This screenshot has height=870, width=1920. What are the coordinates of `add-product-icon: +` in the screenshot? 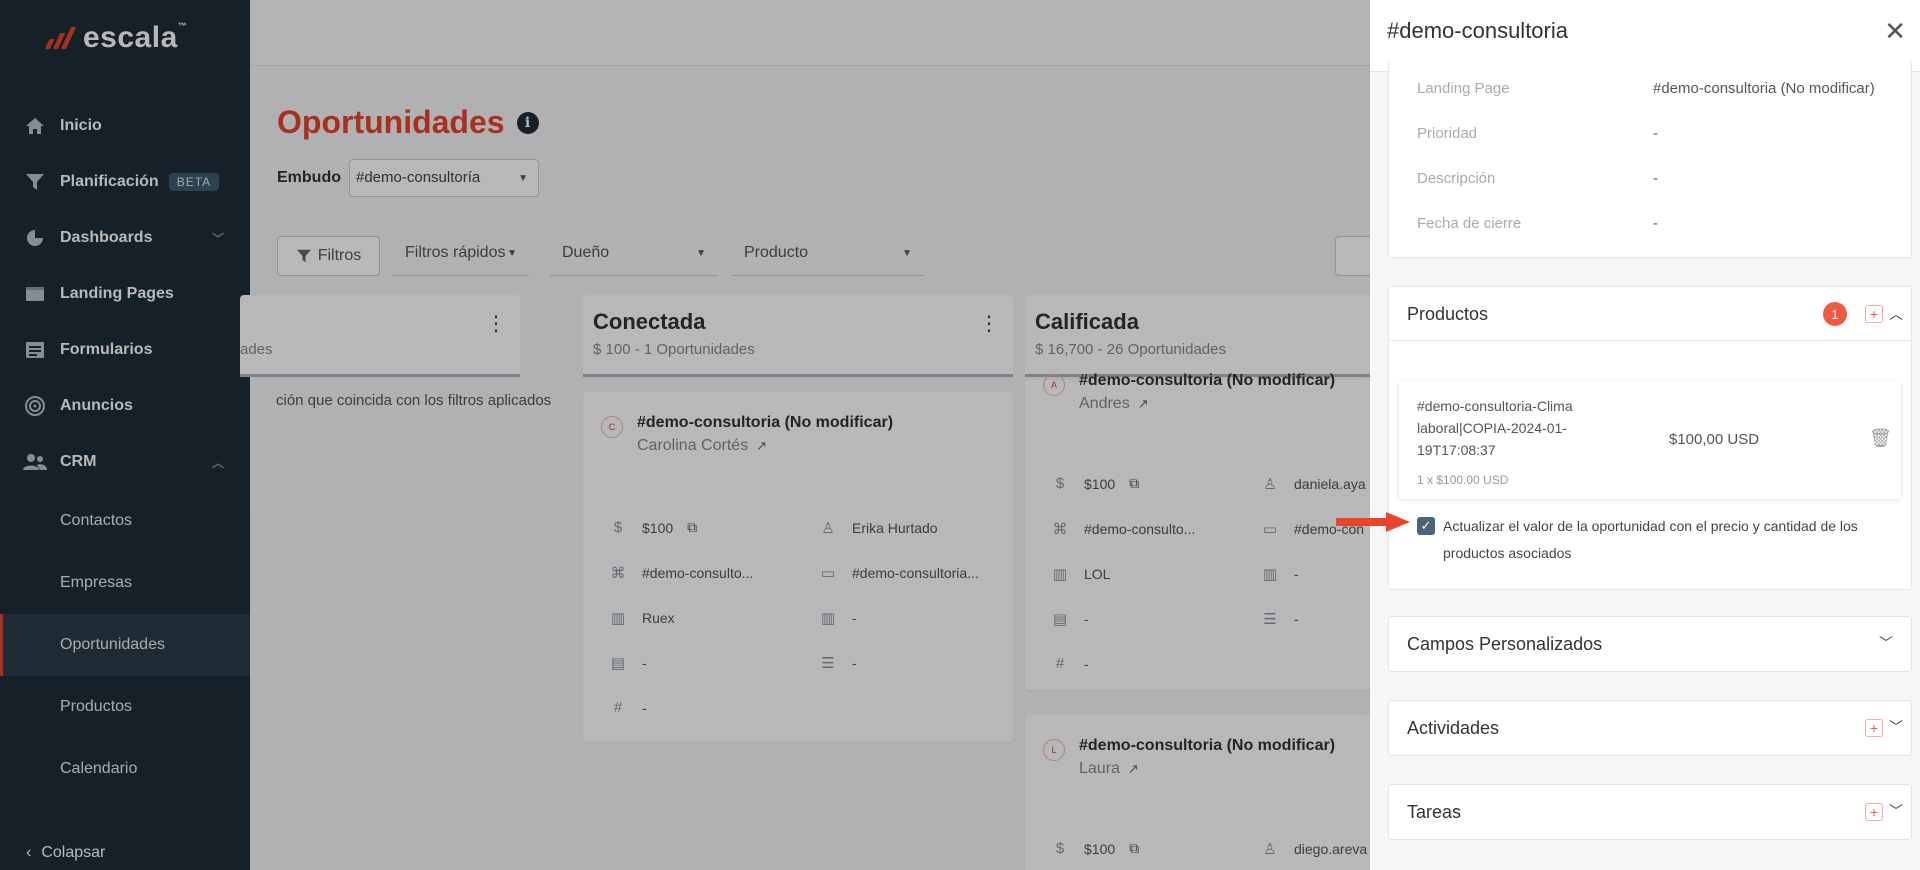 It's located at (1874, 314).